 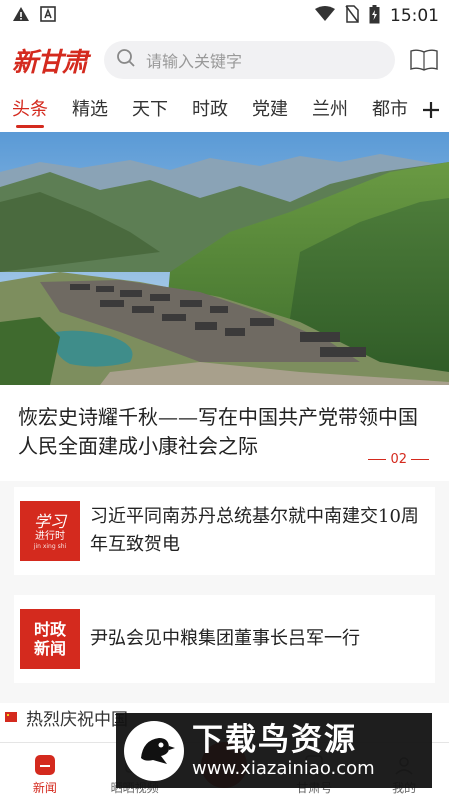 What do you see at coordinates (224, 433) in the screenshot?
I see `featured-headline: 恢宏史诗耀千秋——写在中国共产党带领中国人民全面建成小康社会之际 02` at bounding box center [224, 433].